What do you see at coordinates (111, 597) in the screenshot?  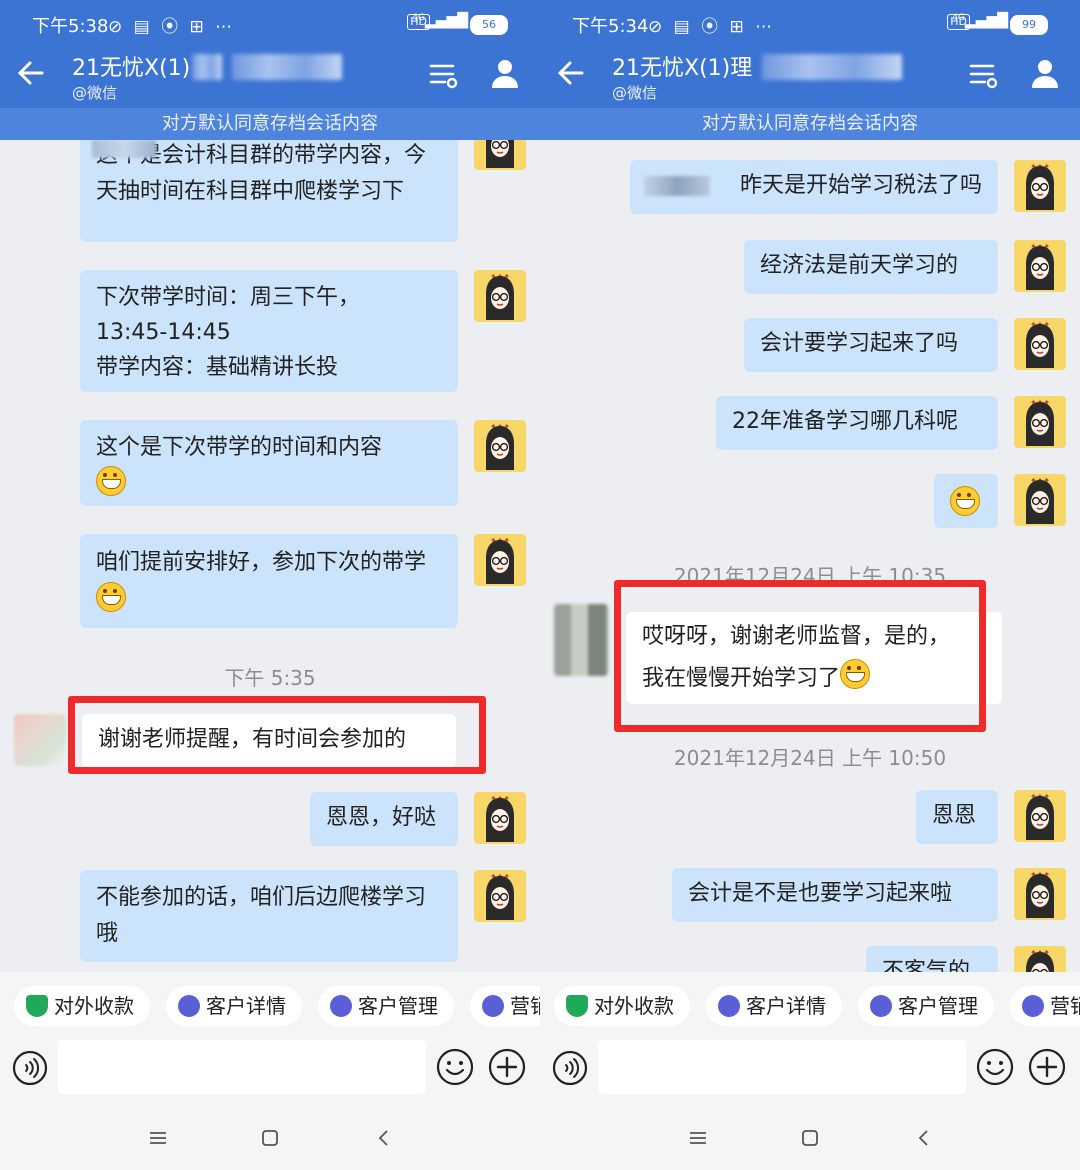 I see `shush-emoji-icon` at bounding box center [111, 597].